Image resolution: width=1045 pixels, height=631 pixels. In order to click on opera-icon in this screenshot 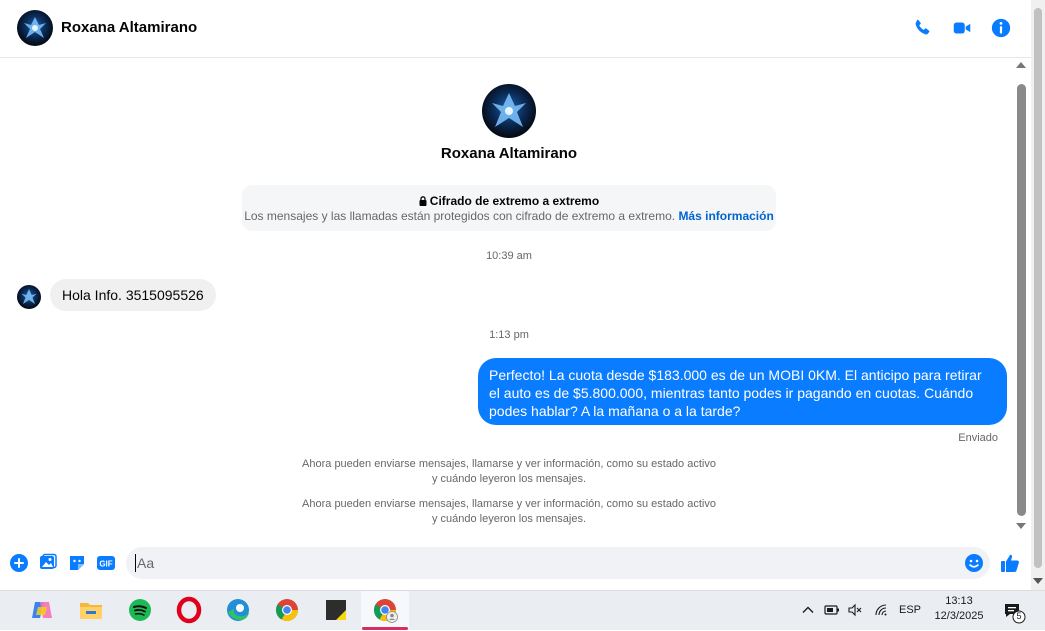, I will do `click(189, 610)`.